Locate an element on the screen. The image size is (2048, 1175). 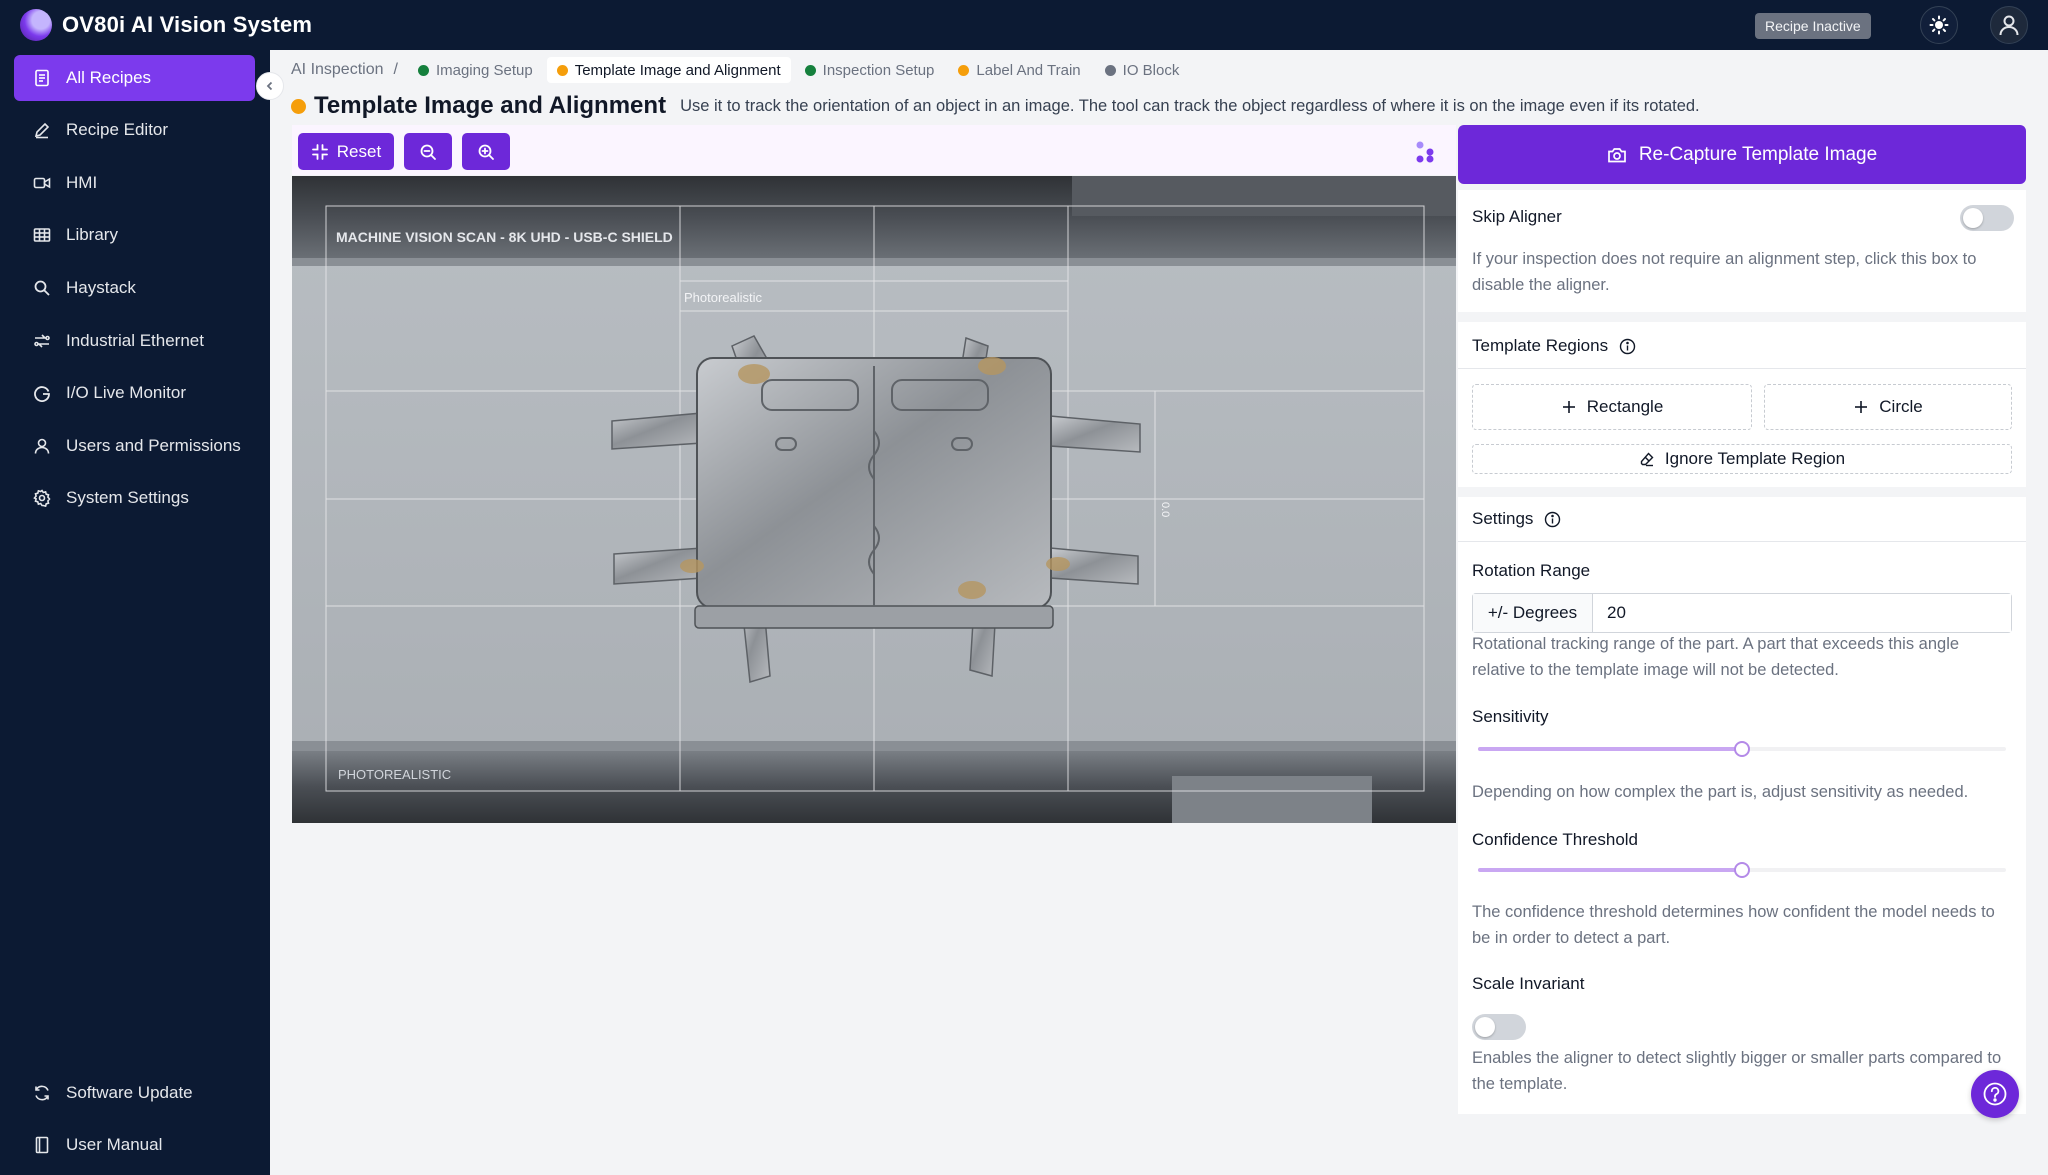
image-side-label: 0.0 is located at coordinates (1165, 509).